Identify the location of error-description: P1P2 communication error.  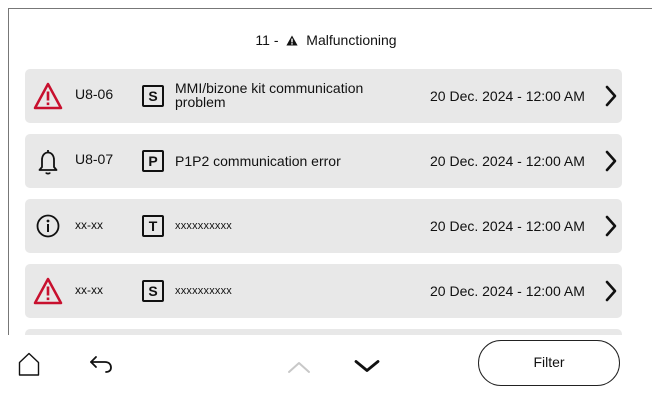
(258, 161).